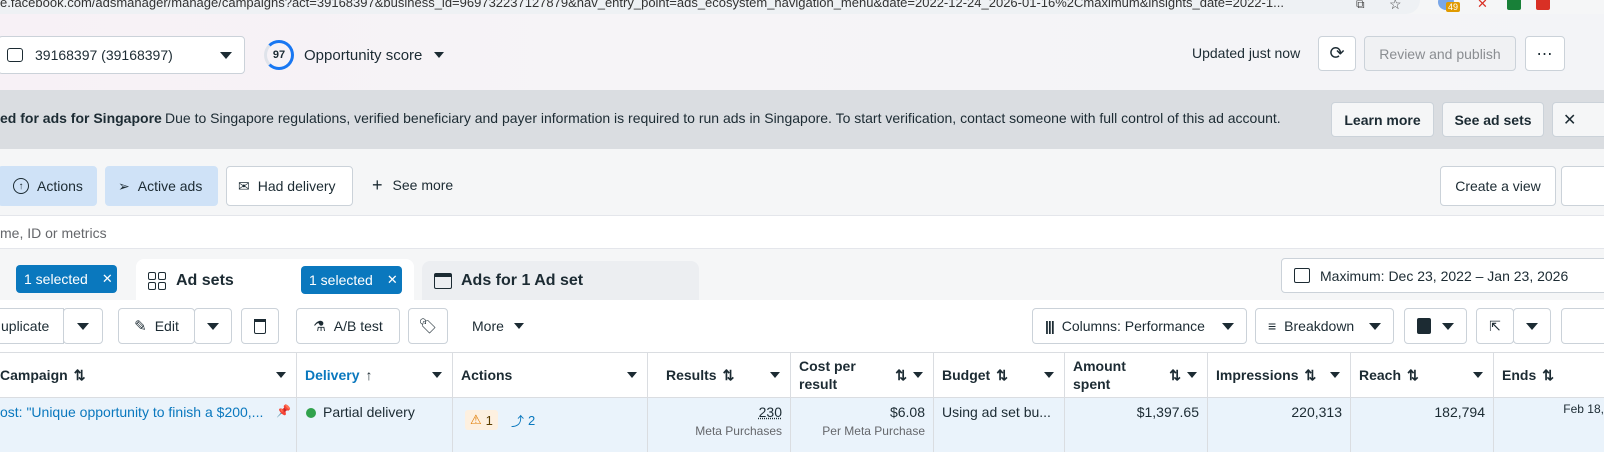 The height and width of the screenshot is (452, 1604). I want to click on tag-button: 🏷, so click(428, 326).